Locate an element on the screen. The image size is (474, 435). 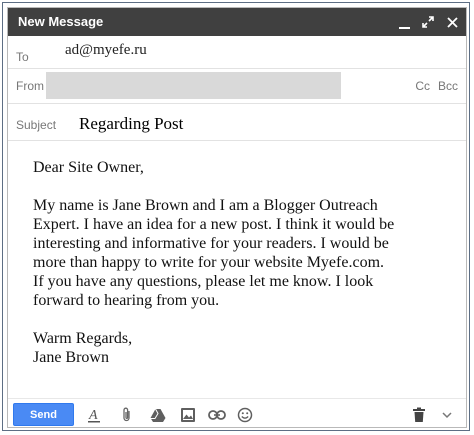
emoji-icon is located at coordinates (245, 415).